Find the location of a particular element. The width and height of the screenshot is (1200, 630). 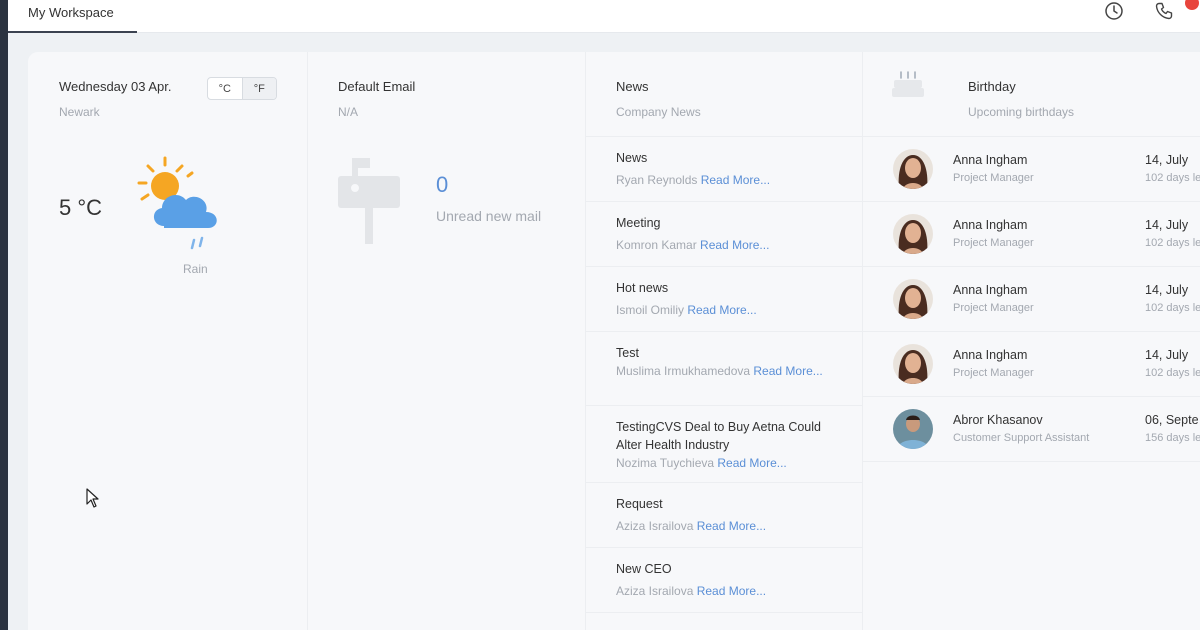

weather-temperature: 5 °C is located at coordinates (81, 207).